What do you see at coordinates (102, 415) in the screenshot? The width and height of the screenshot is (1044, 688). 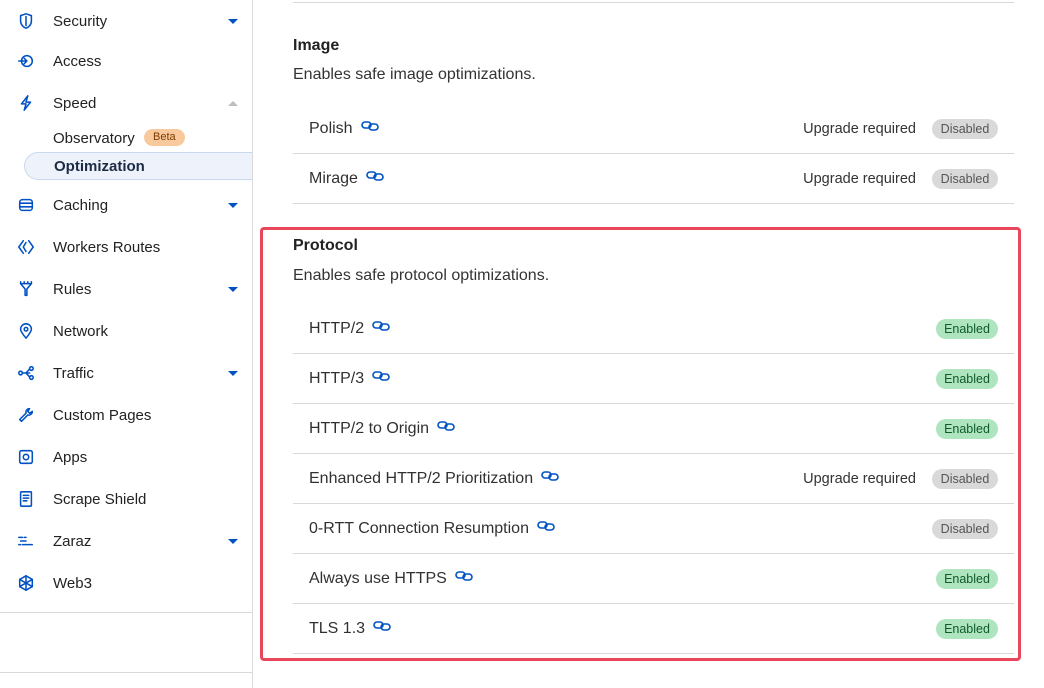 I see `sidebar-item-label: Custom Pages` at bounding box center [102, 415].